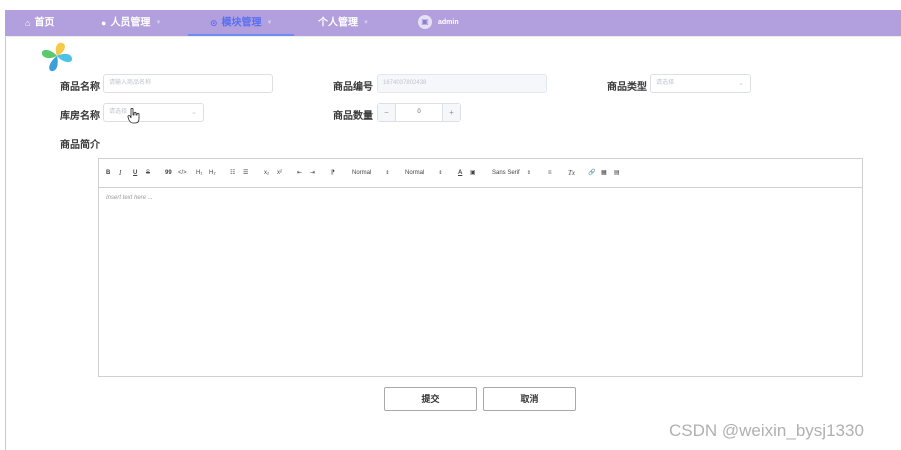 The height and width of the screenshot is (450, 901). Describe the element at coordinates (188, 83) in the screenshot. I see `product-name-input: 请输入商品名称` at that location.